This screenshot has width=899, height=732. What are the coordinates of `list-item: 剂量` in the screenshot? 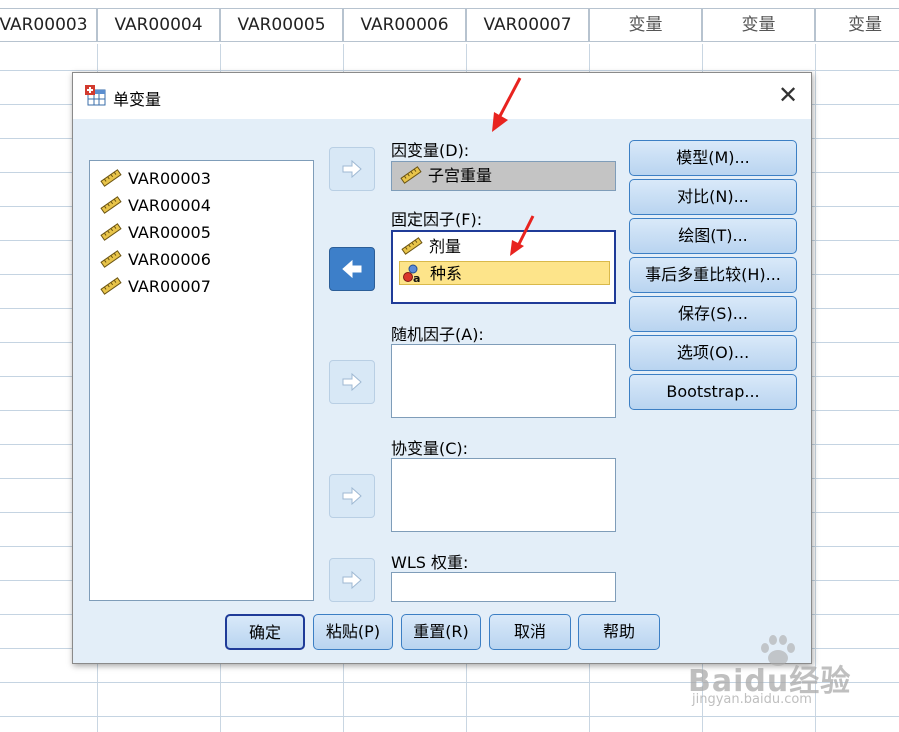 It's located at (431, 247).